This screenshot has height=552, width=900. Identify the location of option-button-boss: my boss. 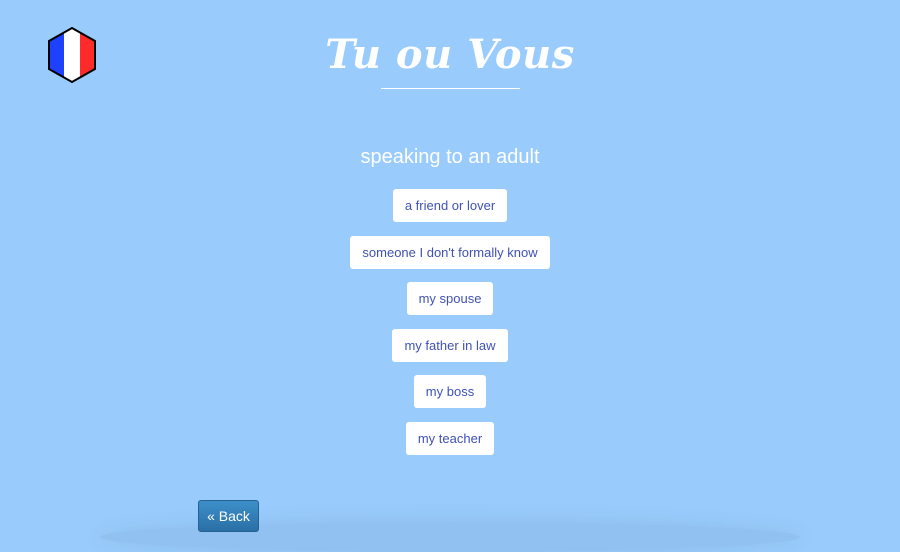
(450, 391).